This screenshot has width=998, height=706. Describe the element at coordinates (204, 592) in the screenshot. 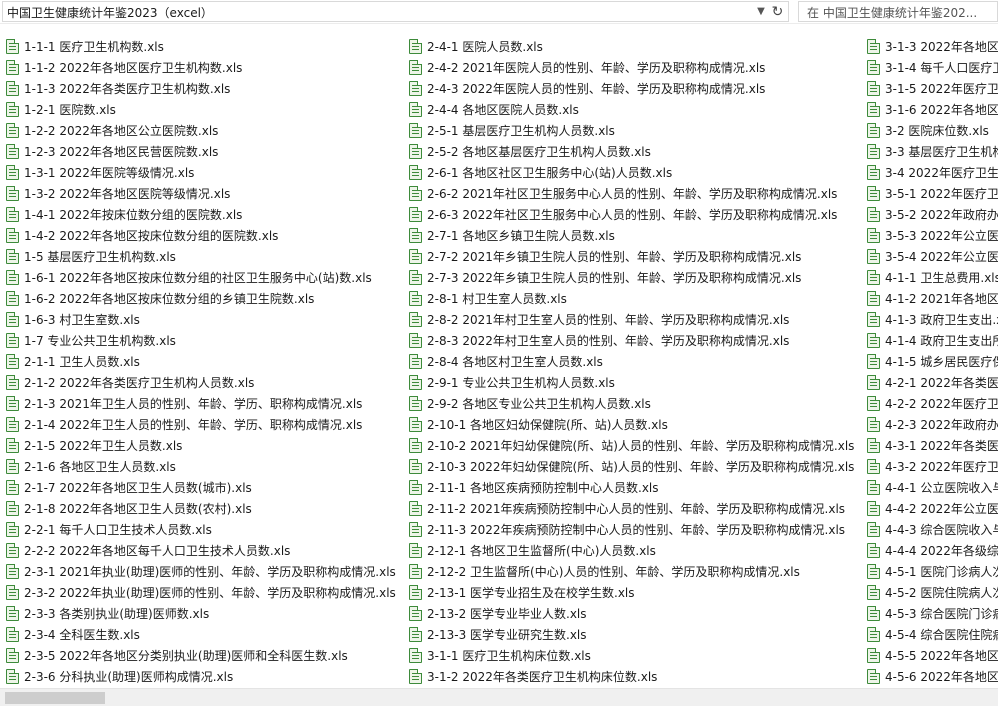

I see `file-item: 2-3-2 2022年执业(助理)医师的性别、年龄、学历及职称构成情况.xls` at that location.